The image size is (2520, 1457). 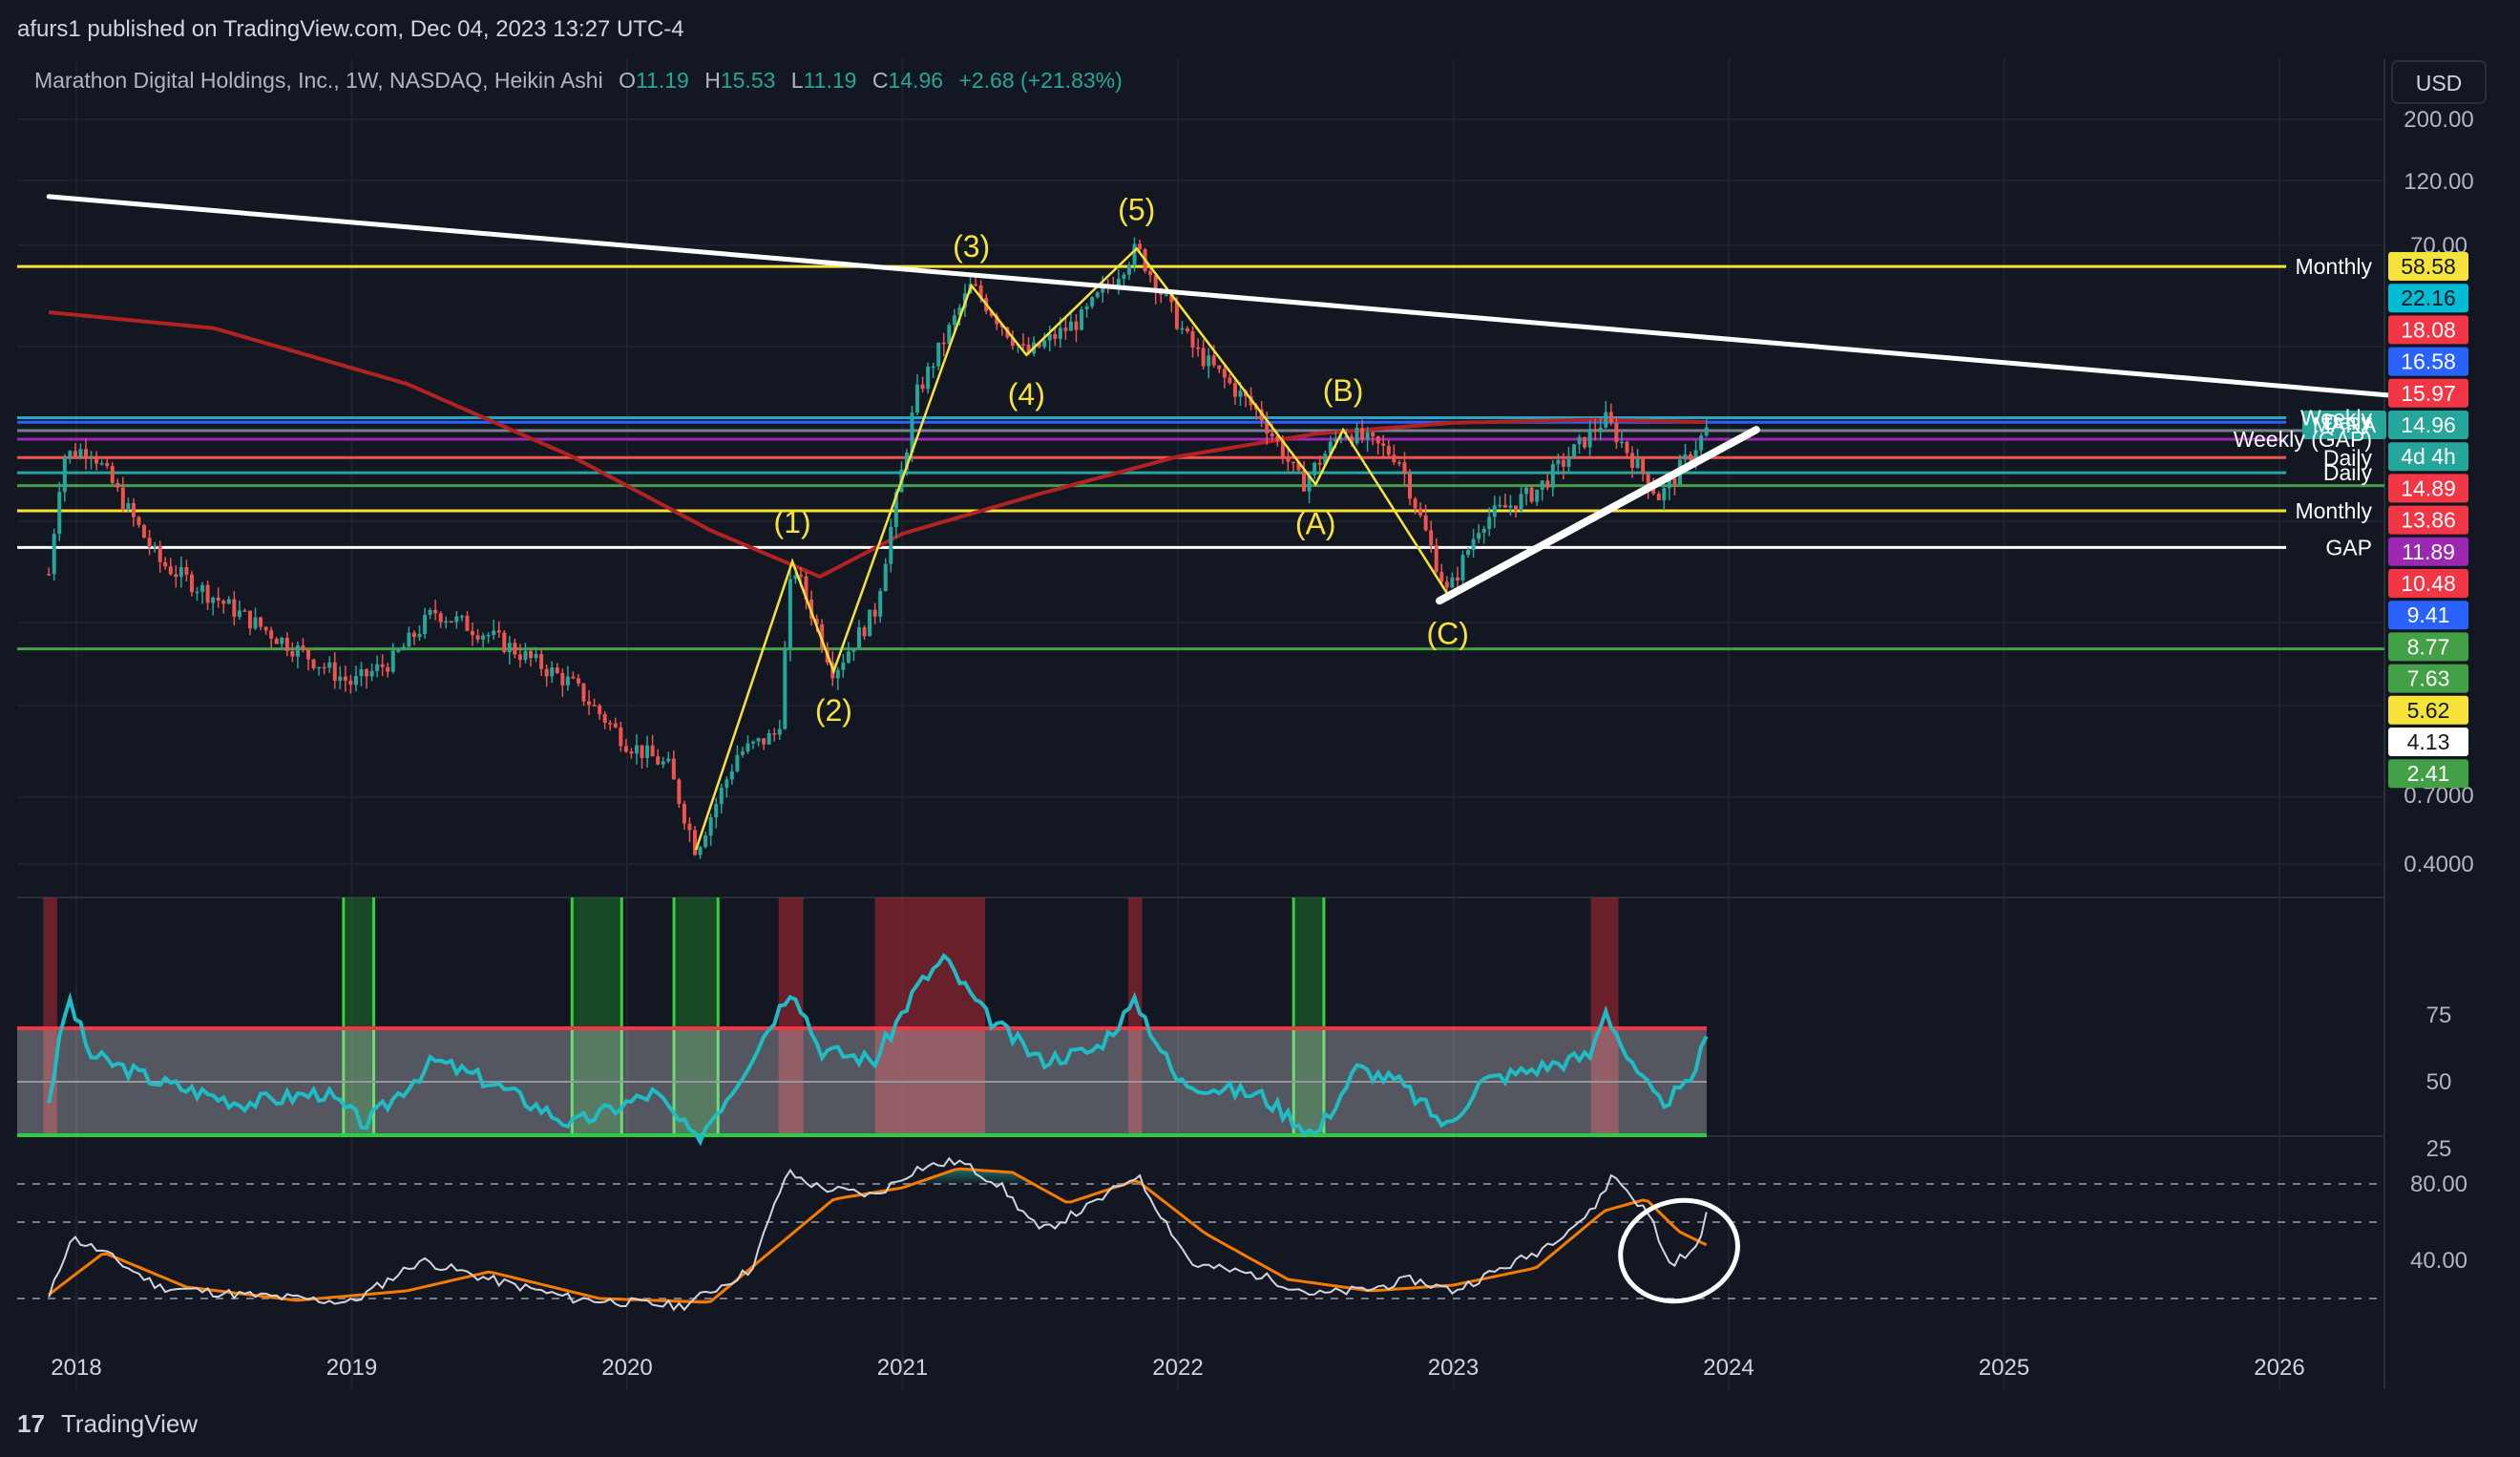 I want to click on price-badge: 5.62, so click(x=2428, y=710).